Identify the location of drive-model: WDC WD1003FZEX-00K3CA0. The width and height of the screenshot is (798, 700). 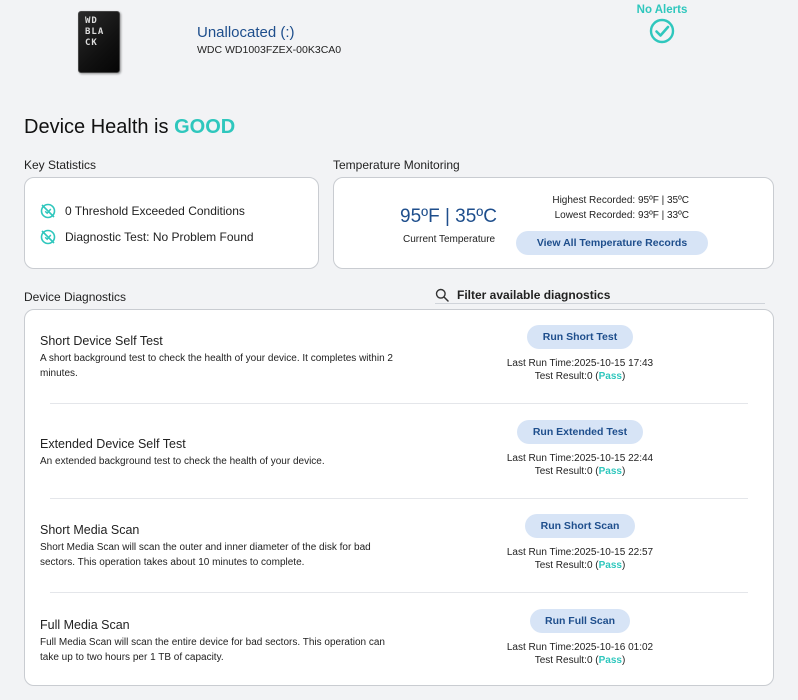
(269, 50).